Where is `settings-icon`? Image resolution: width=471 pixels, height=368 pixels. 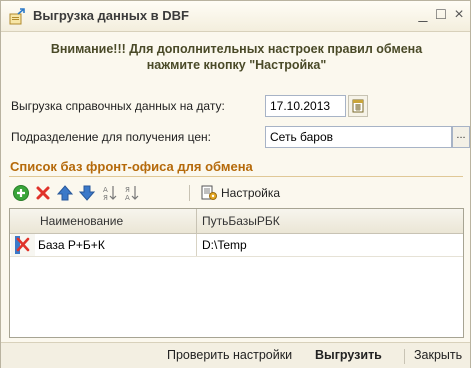
settings-icon is located at coordinates (209, 193).